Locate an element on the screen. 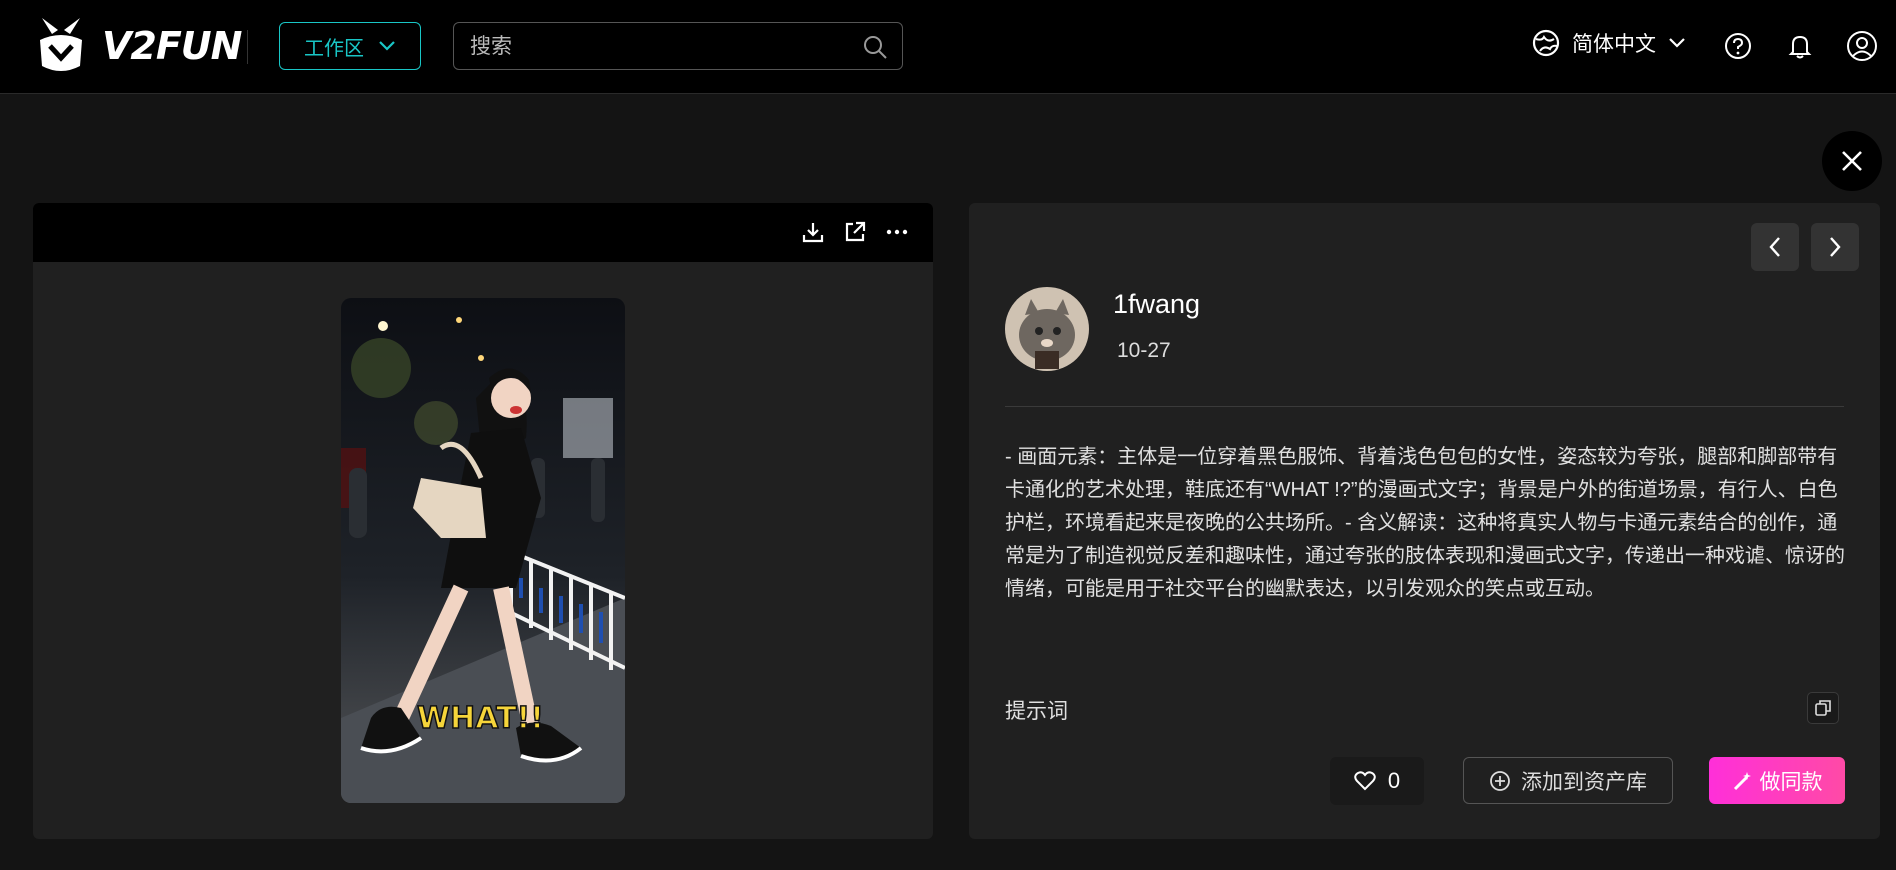 The width and height of the screenshot is (1896, 870). copy-icon is located at coordinates (1823, 708).